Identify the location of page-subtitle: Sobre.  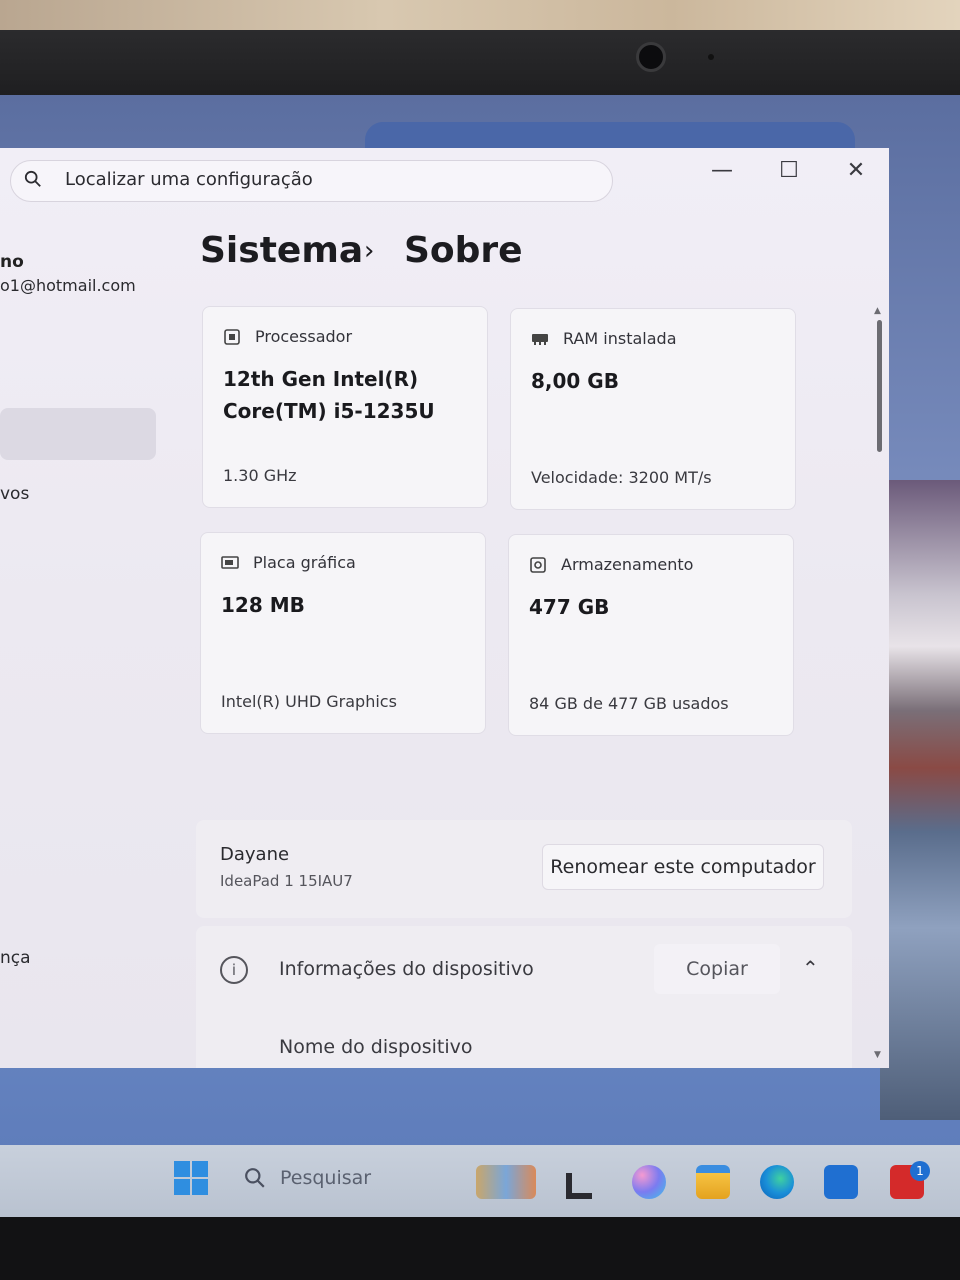
(463, 250).